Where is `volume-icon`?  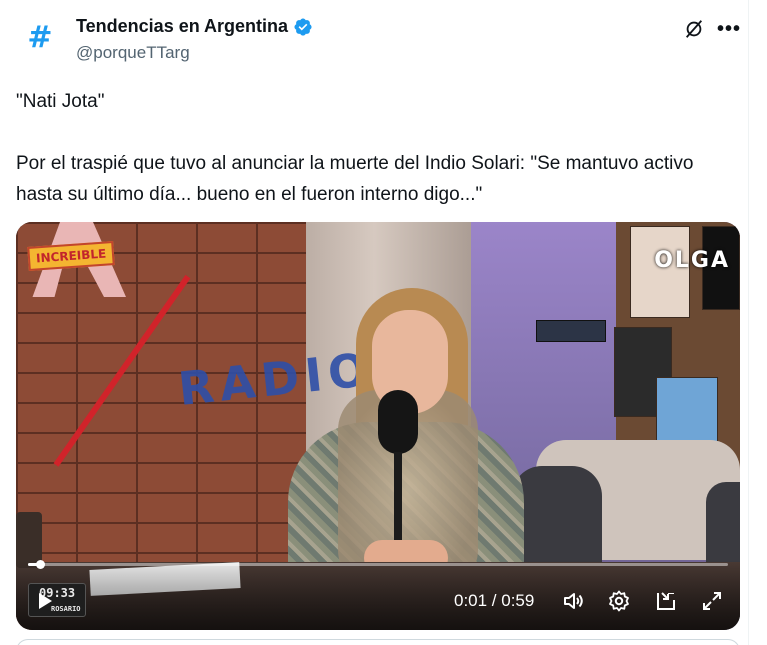 volume-icon is located at coordinates (573, 601).